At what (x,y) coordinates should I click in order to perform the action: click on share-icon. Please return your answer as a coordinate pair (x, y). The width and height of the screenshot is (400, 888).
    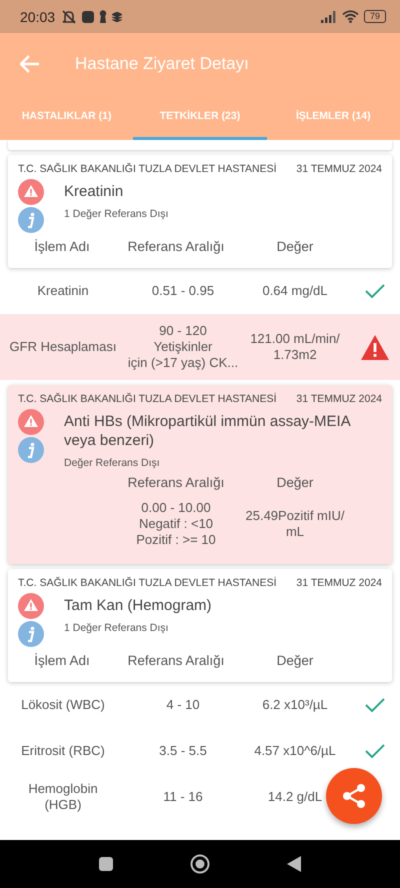
    Looking at the image, I should click on (354, 796).